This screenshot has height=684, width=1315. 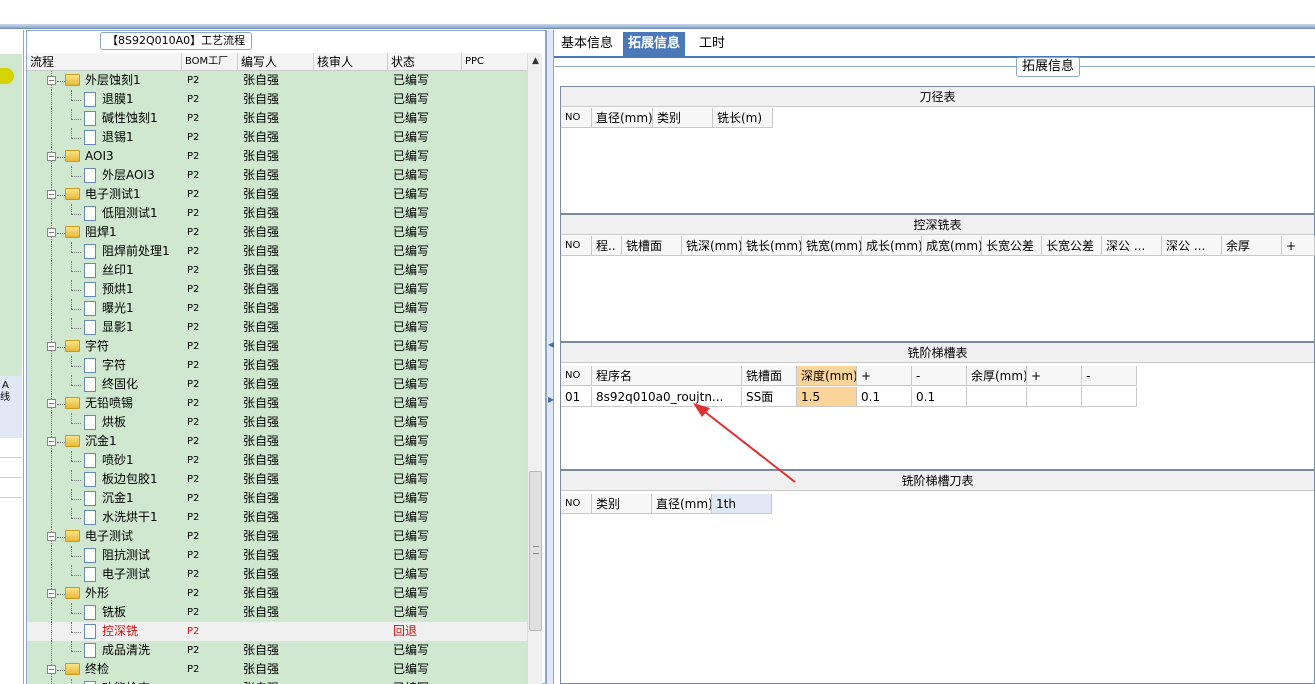 I want to click on tree-row: 碱性蚀刻1 P2 张自强 已编写, so click(x=277, y=118).